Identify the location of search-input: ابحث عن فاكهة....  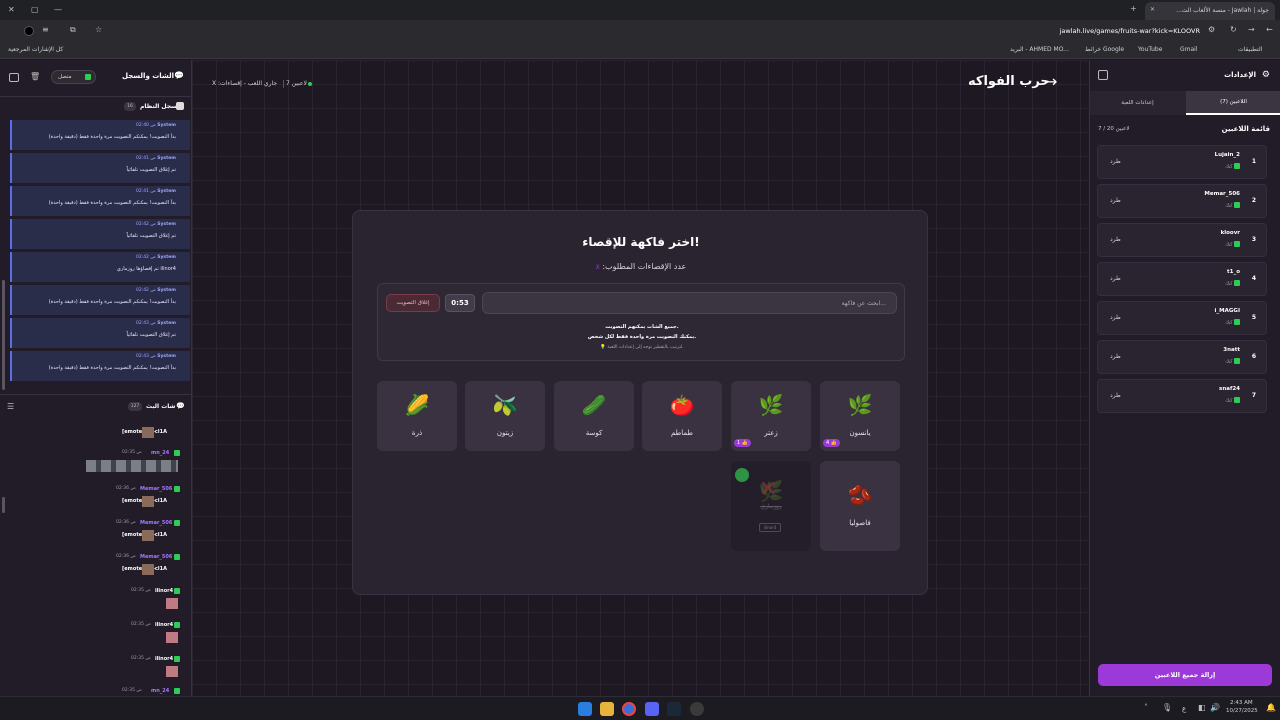
(689, 303).